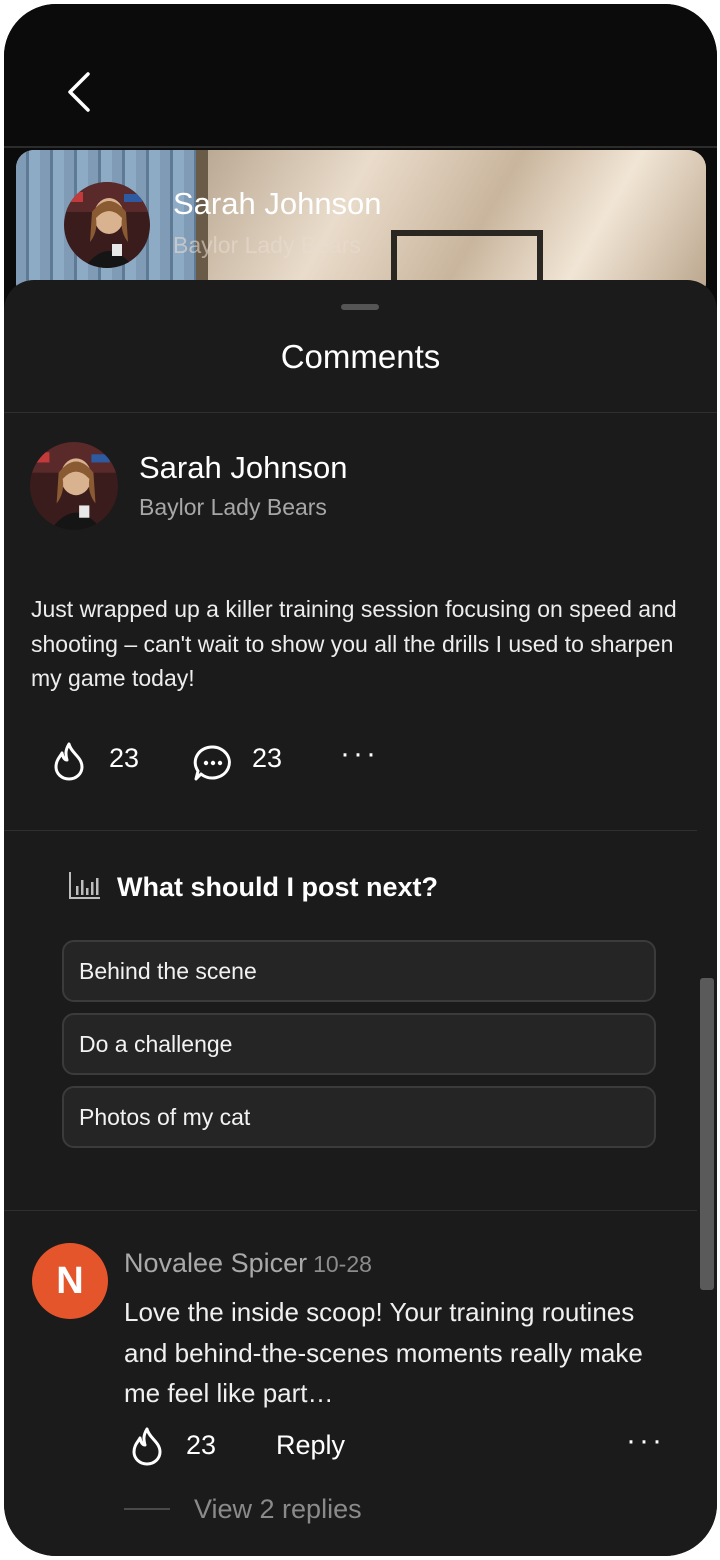 The height and width of the screenshot is (1560, 720). I want to click on bar-chart-icon, so click(84, 885).